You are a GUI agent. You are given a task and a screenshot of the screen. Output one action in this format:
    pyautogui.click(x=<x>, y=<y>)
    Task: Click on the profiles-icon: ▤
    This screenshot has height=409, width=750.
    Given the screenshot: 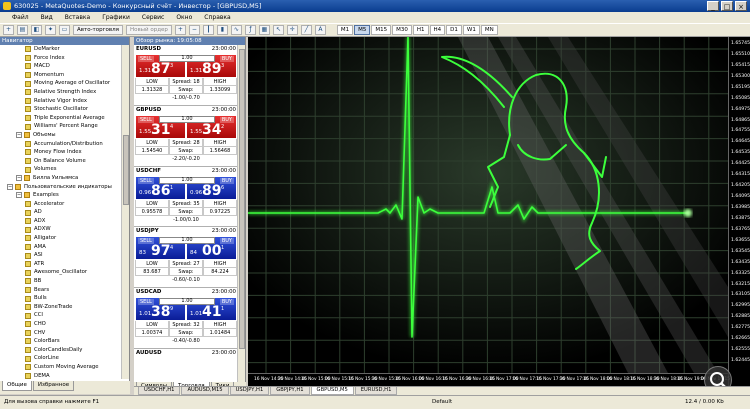 What is the action you would take?
    pyautogui.click(x=22, y=30)
    